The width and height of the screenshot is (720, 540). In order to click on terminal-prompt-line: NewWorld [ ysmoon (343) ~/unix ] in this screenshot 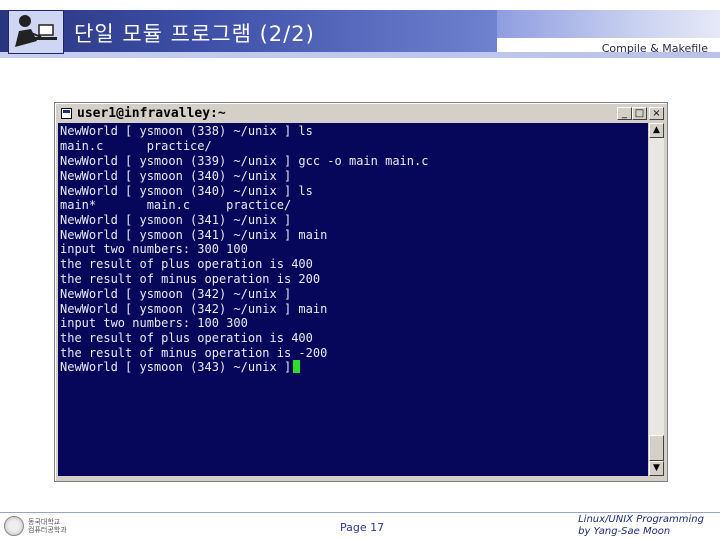, I will do `click(180, 367)`.